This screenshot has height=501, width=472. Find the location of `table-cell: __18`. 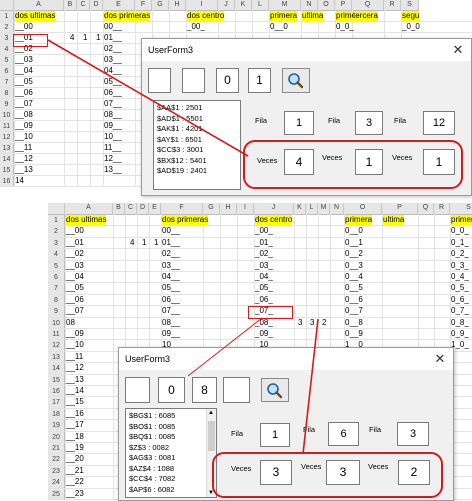

table-cell: __18 is located at coordinates (75, 437).